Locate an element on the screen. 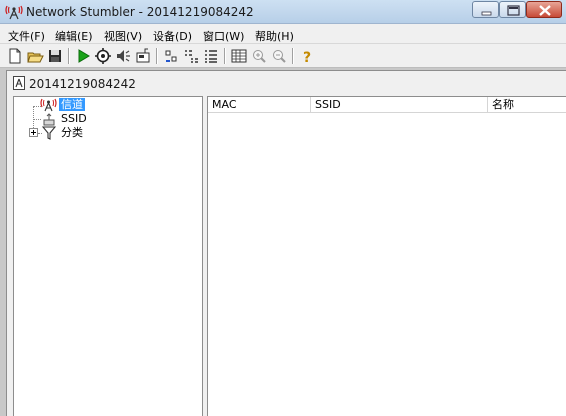 This screenshot has height=416, width=566. save-button is located at coordinates (55, 56).